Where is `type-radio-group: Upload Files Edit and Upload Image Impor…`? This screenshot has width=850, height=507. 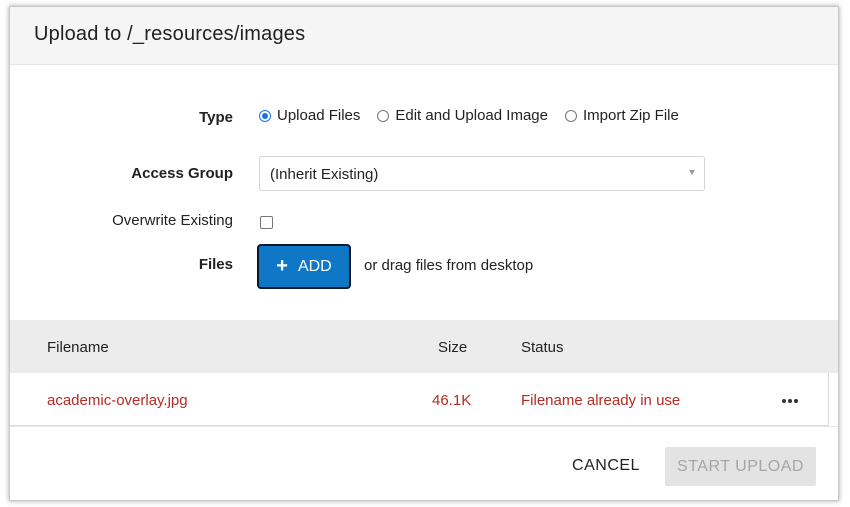
type-radio-group: Upload Files Edit and Upload Image Impor… is located at coordinates (477, 115).